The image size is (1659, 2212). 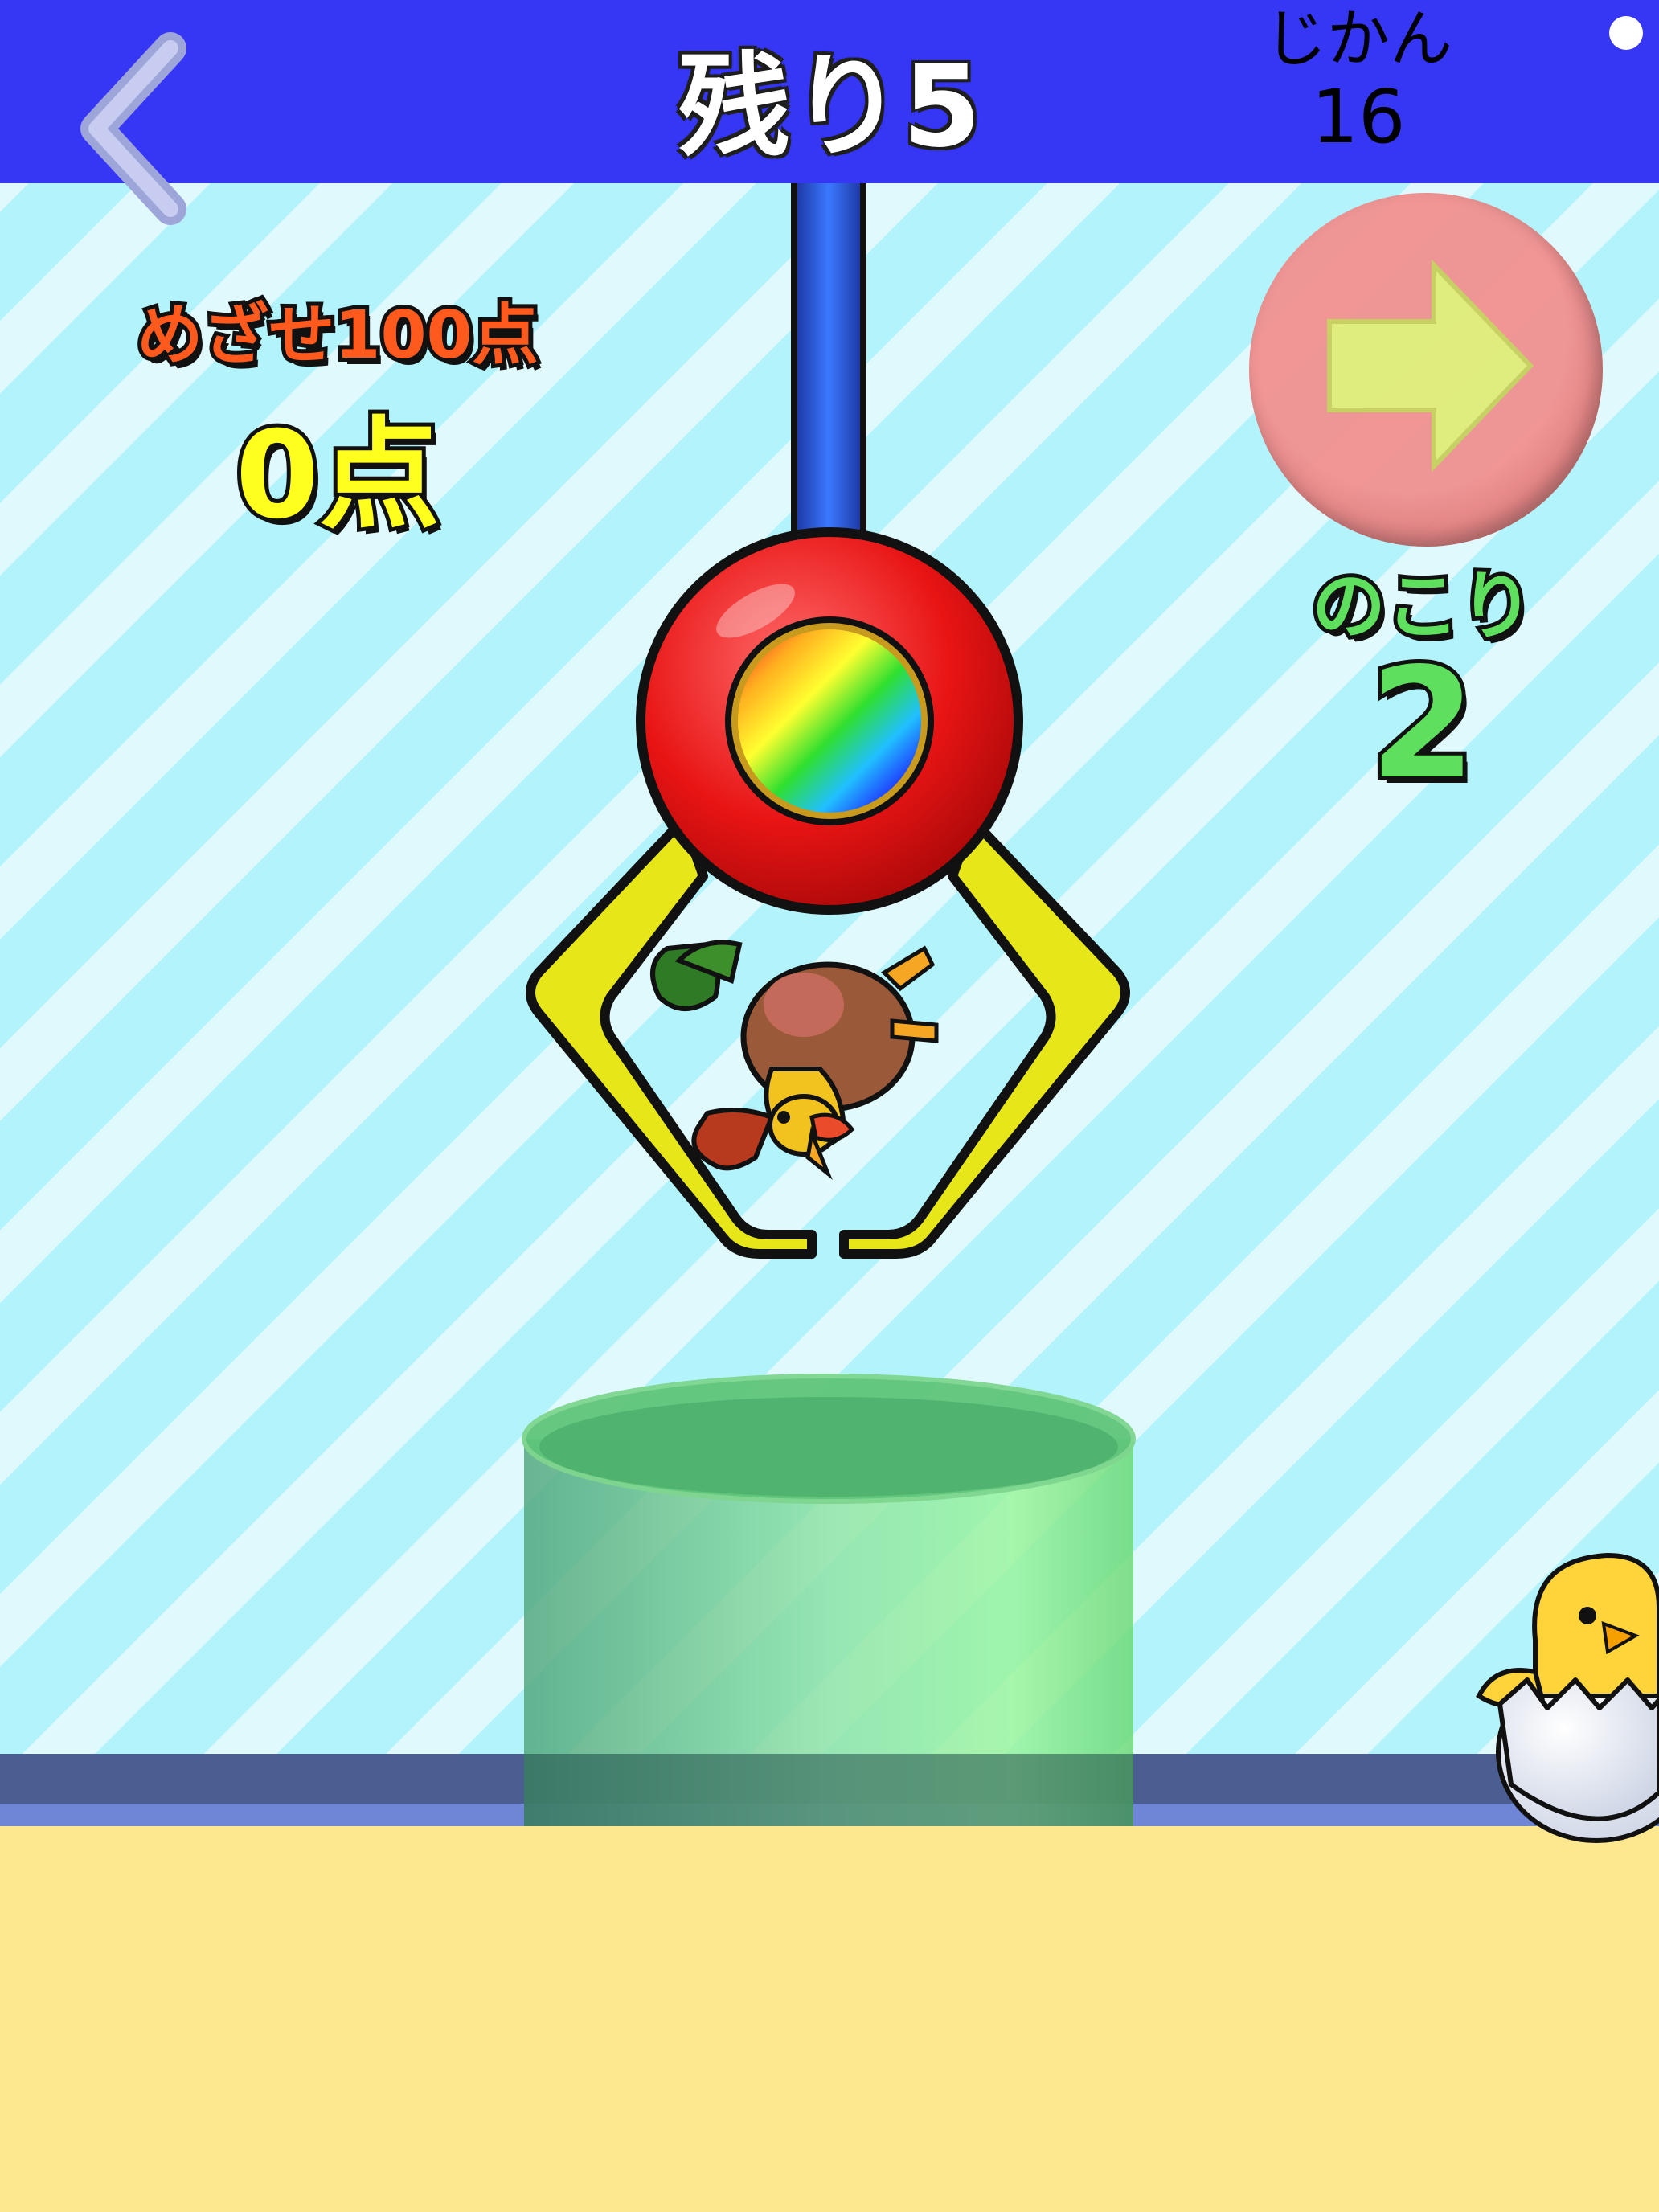 What do you see at coordinates (829, 721) in the screenshot?
I see `claw-hub` at bounding box center [829, 721].